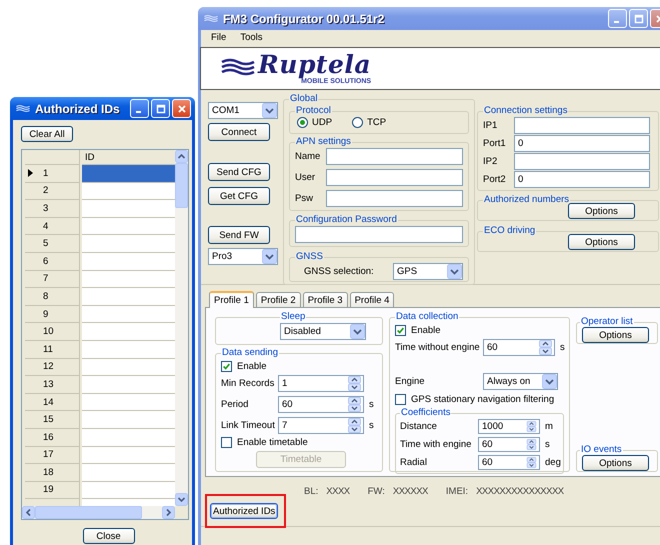  What do you see at coordinates (251, 38) in the screenshot?
I see `menu-item: Tools` at bounding box center [251, 38].